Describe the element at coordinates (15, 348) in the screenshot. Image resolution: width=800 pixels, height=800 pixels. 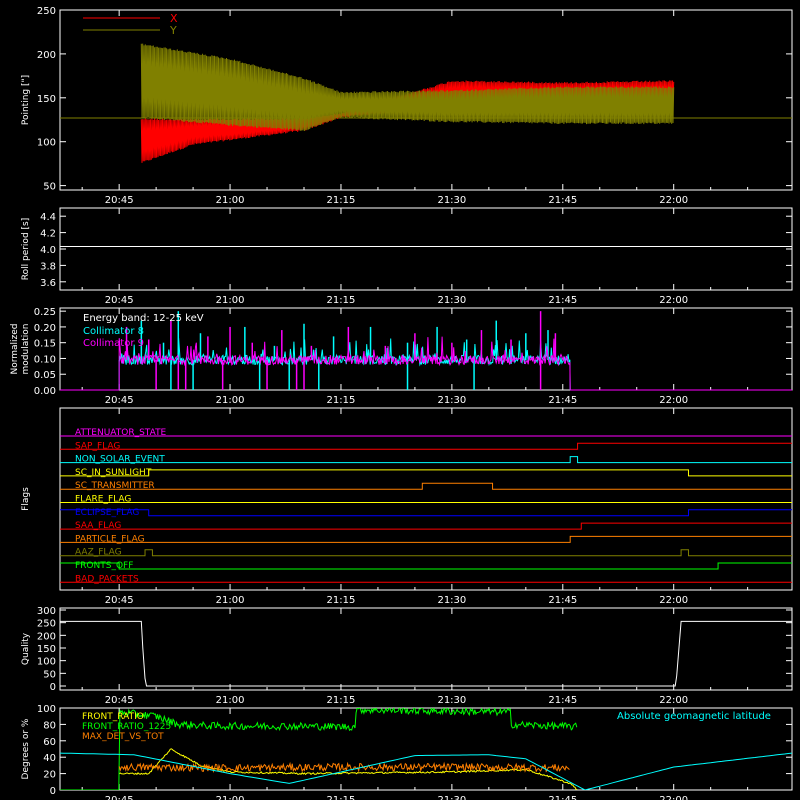
I see `y-axis-label: Normalized` at that location.